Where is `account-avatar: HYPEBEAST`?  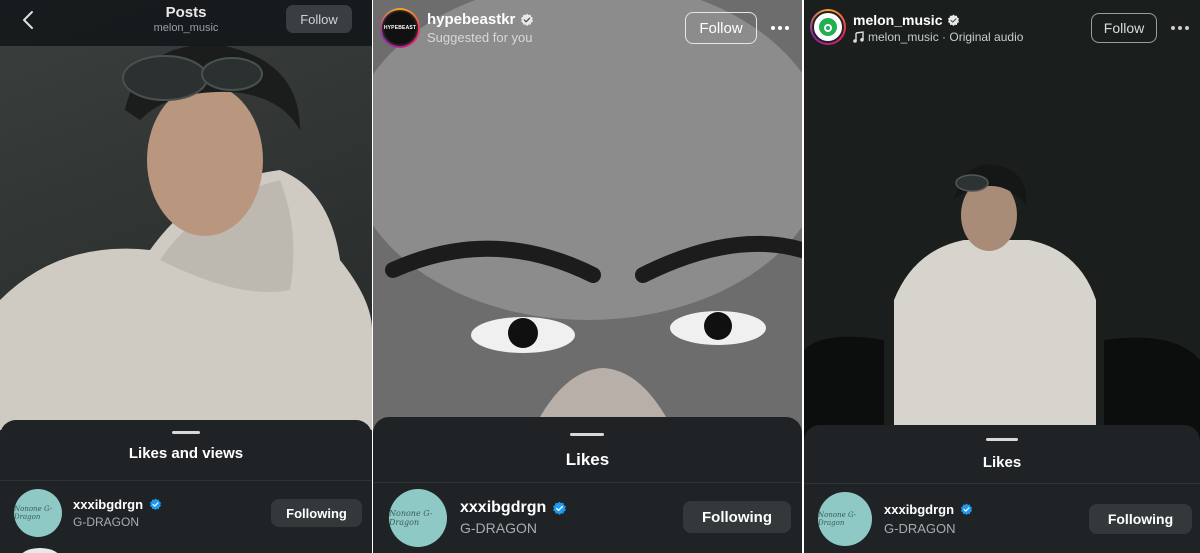 account-avatar: HYPEBEAST is located at coordinates (400, 28).